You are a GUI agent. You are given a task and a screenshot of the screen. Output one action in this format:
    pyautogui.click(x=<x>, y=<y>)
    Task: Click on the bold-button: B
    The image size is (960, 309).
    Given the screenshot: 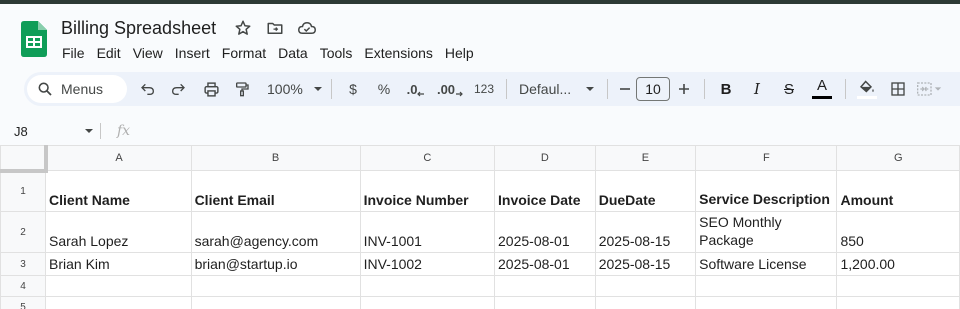 What is the action you would take?
    pyautogui.click(x=726, y=89)
    